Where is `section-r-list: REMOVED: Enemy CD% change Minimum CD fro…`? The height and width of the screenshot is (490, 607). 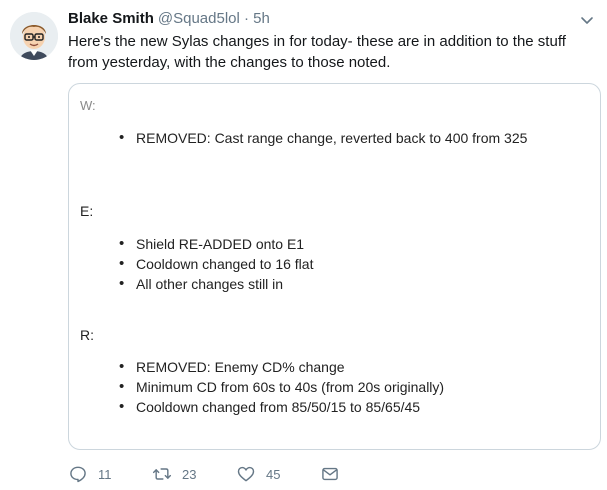
section-r-list: REMOVED: Enemy CD% change Minimum CD fro… is located at coordinates (281, 387).